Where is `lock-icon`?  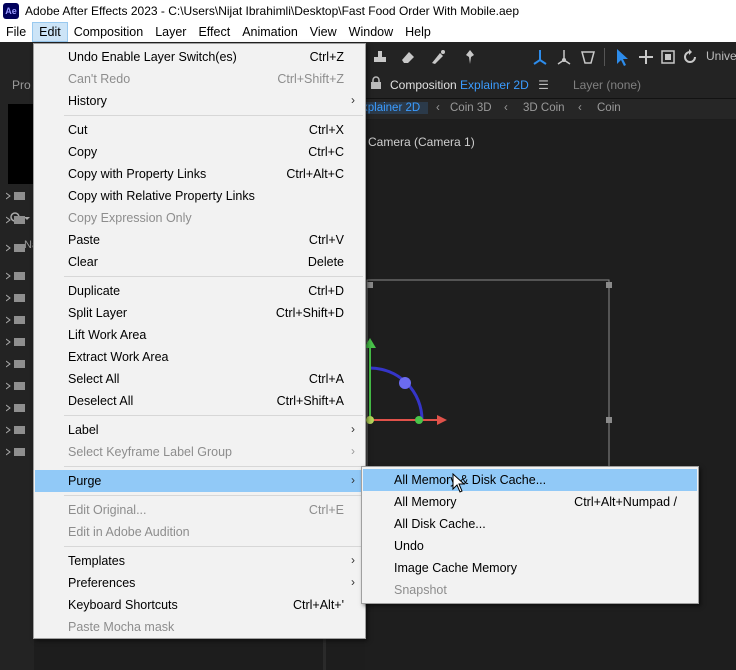 lock-icon is located at coordinates (376, 83).